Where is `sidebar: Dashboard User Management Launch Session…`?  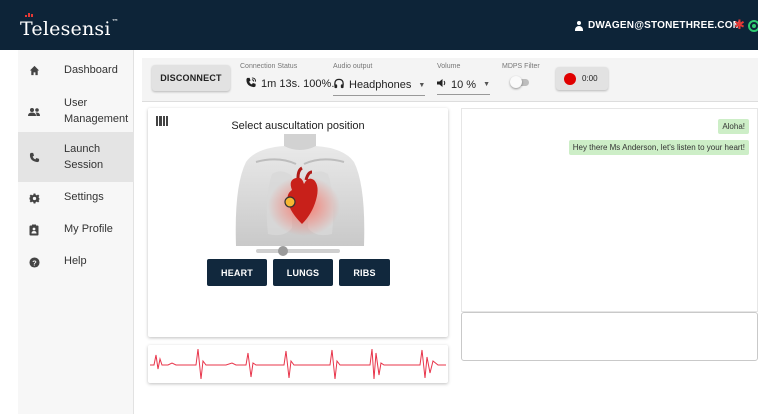 sidebar: Dashboard User Management Launch Session… is located at coordinates (76, 232).